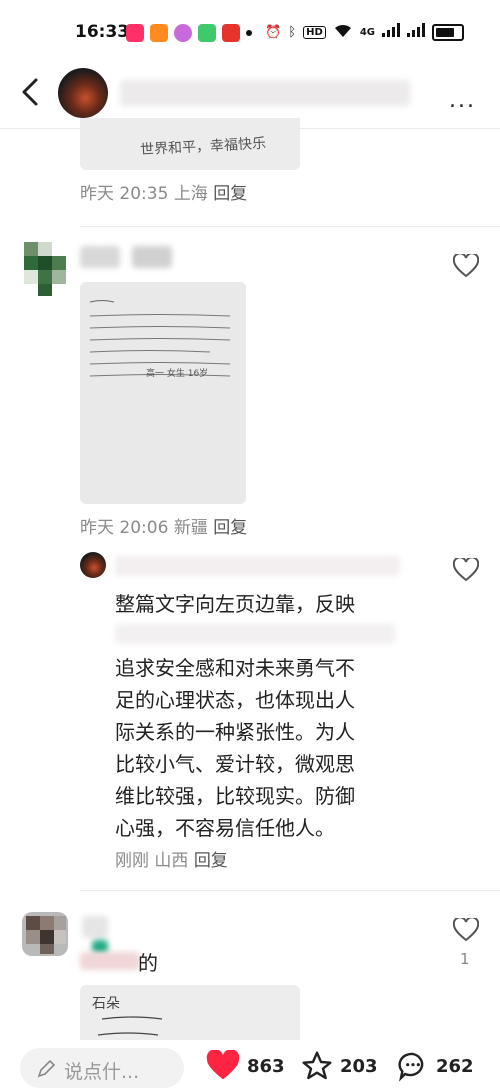  Describe the element at coordinates (235, 700) in the screenshot. I see `reply-line: 足的心理状态，也体现出人` at that location.